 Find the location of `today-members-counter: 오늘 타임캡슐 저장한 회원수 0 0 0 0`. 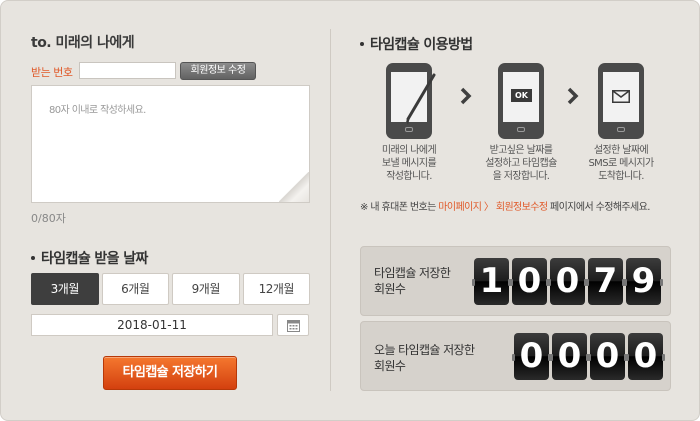

today-members-counter: 오늘 타임캡슐 저장한 회원수 0 0 0 0 is located at coordinates (515, 356).